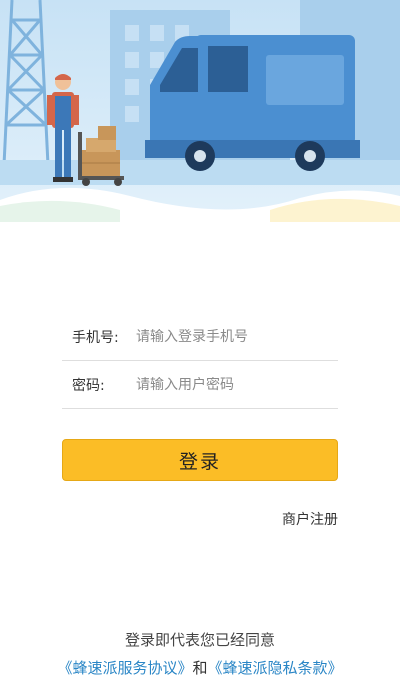  Describe the element at coordinates (200, 460) in the screenshot. I see `login-button: 登录` at that location.